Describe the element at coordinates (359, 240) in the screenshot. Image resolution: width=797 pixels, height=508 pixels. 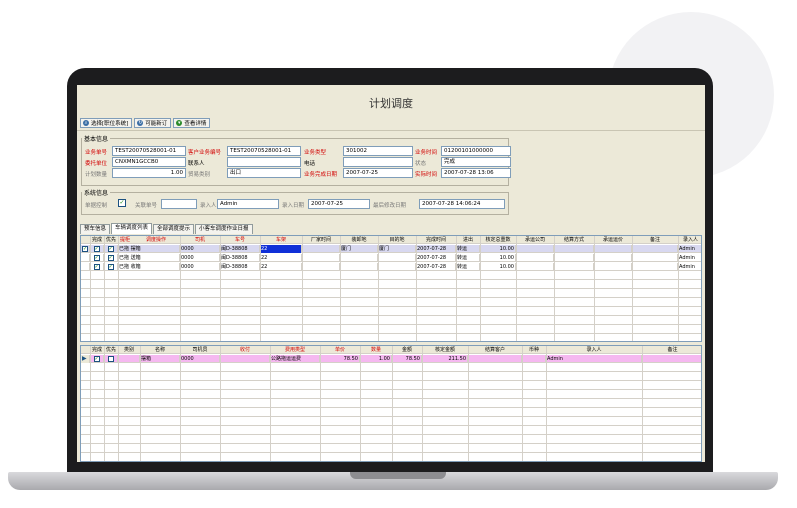
I see `col-load: 装卸地` at that location.